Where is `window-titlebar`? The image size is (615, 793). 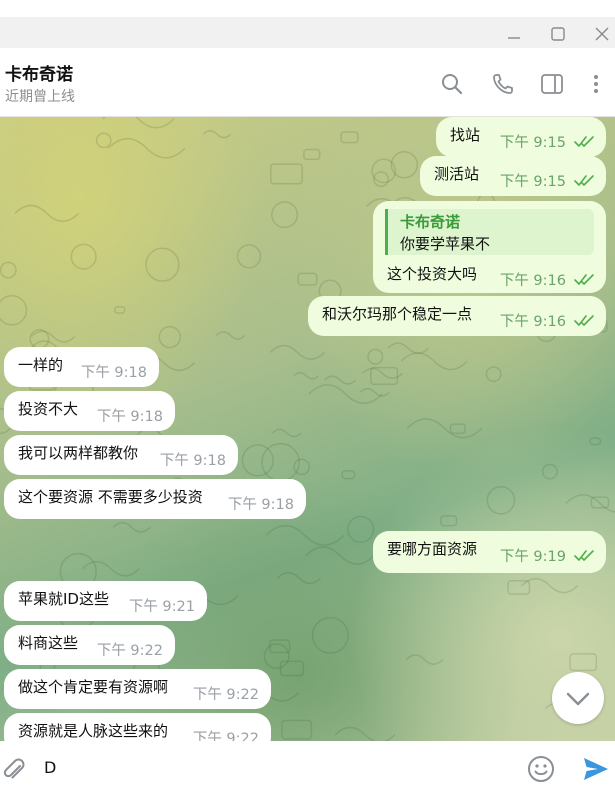 window-titlebar is located at coordinates (307, 24).